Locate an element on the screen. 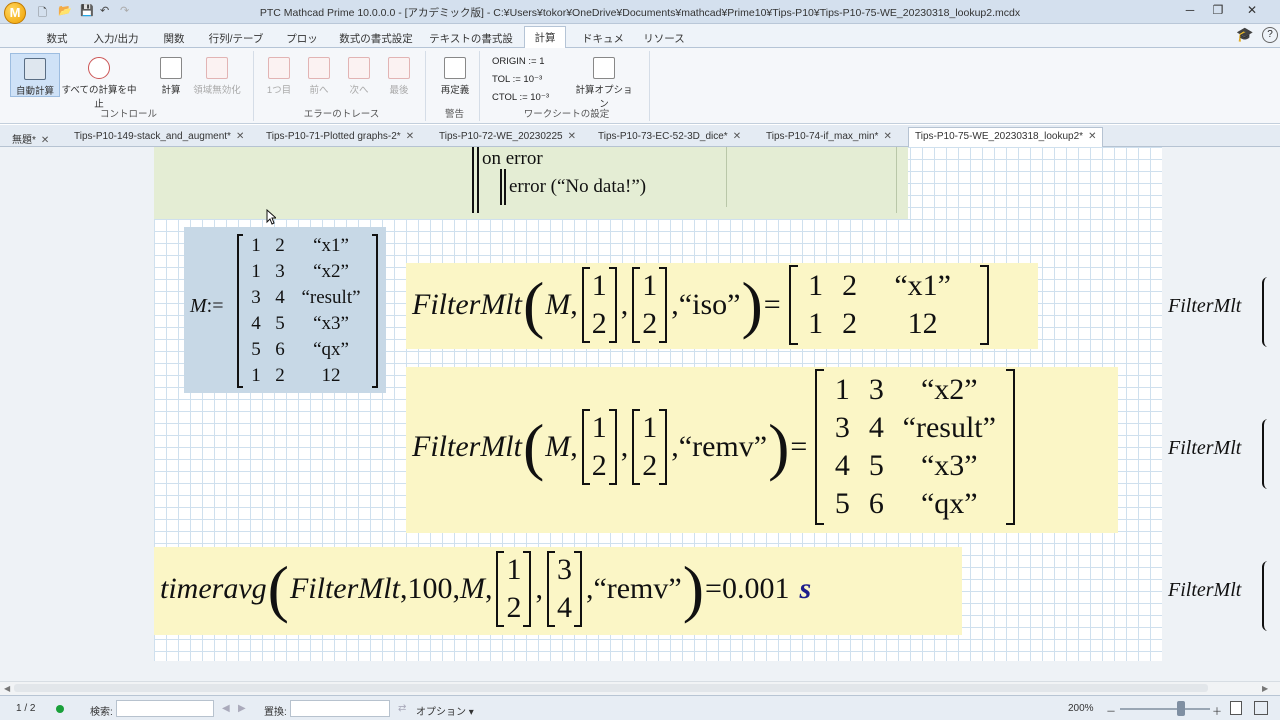 The image size is (1280, 720). page-view-icon is located at coordinates (1236, 708).